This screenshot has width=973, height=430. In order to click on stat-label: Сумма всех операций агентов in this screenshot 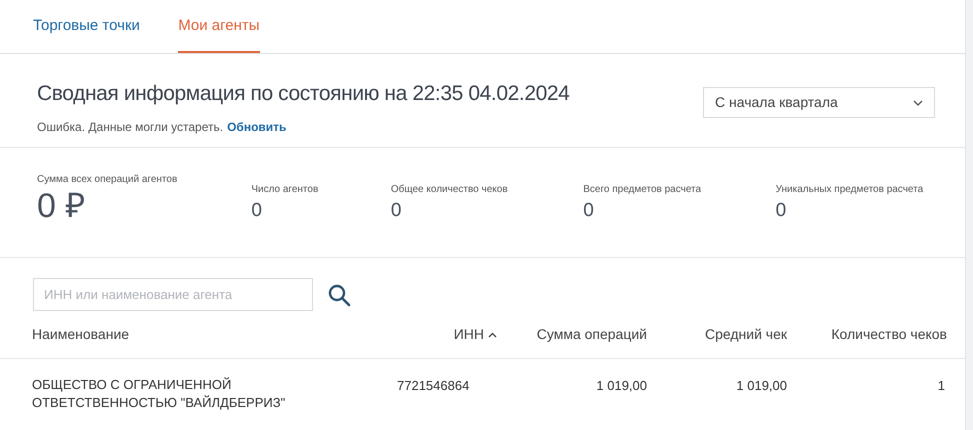, I will do `click(107, 180)`.